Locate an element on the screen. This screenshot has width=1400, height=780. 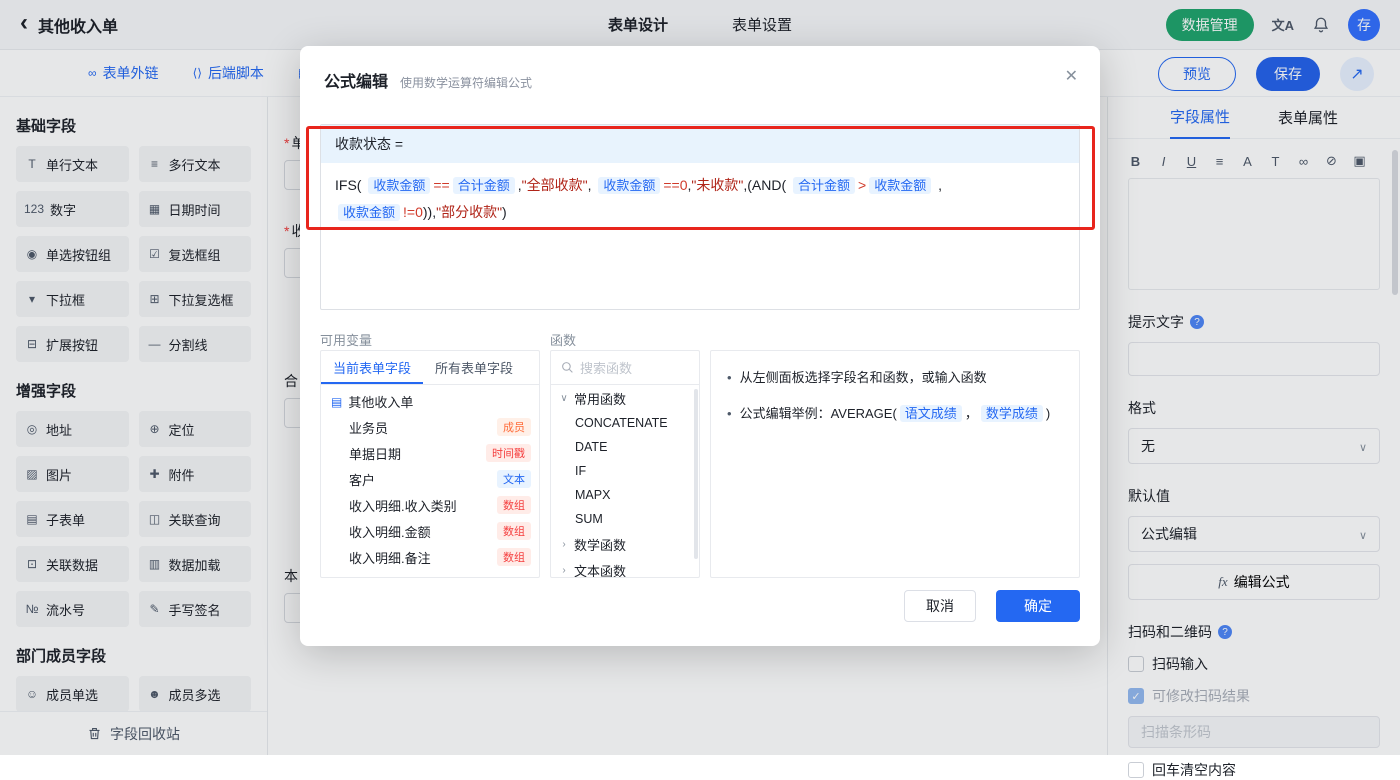
variables-root: 其他收入单 is located at coordinates (430, 399).